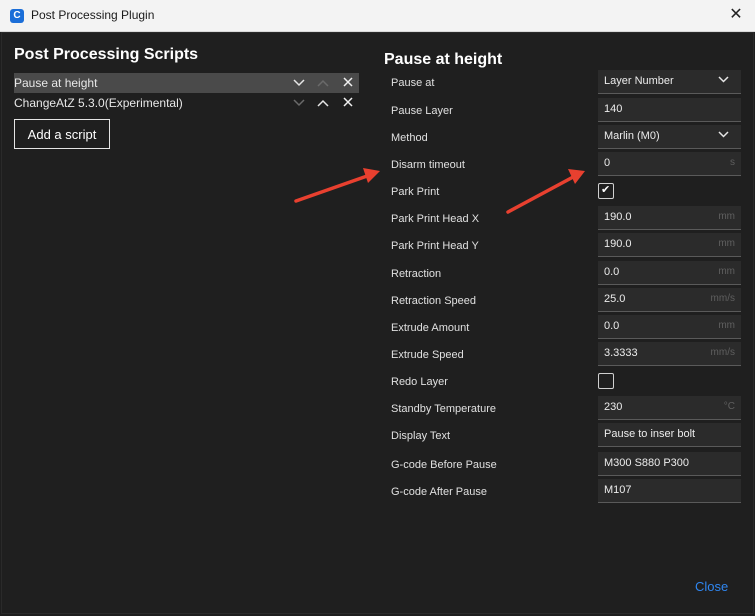 The image size is (755, 616). Describe the element at coordinates (439, 191) in the screenshot. I see `annotation-arrows` at that location.